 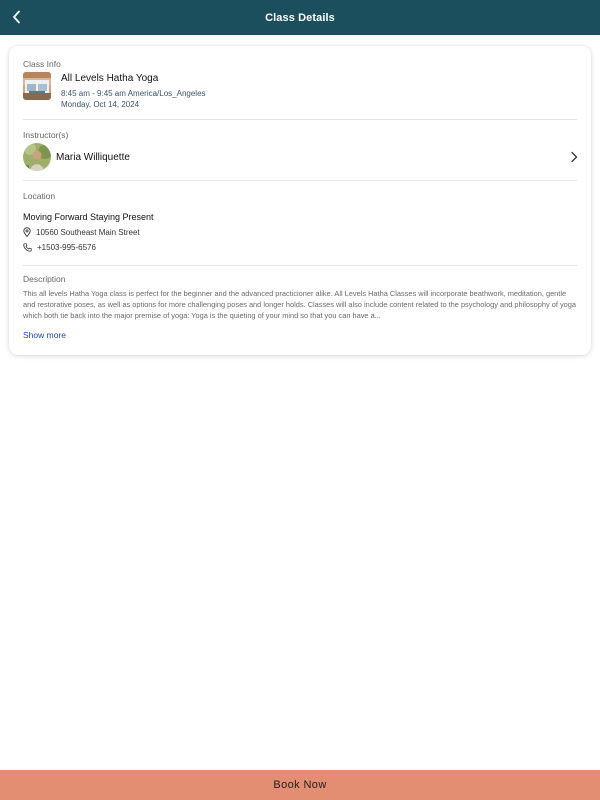 What do you see at coordinates (42, 64) in the screenshot?
I see `class-info-label: Class Info` at bounding box center [42, 64].